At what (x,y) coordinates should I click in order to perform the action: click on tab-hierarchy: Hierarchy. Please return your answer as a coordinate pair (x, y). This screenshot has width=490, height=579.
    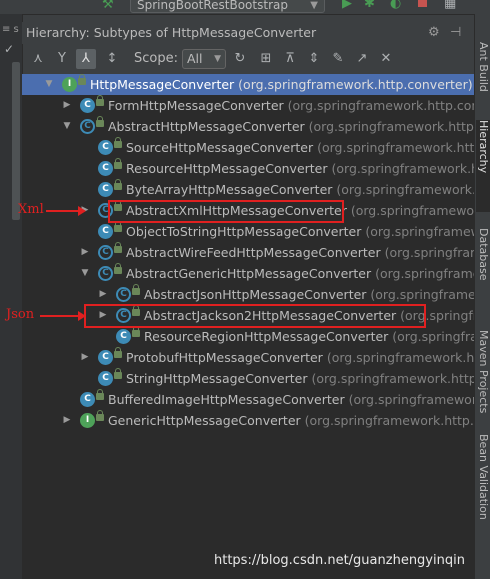
    Looking at the image, I should click on (483, 166).